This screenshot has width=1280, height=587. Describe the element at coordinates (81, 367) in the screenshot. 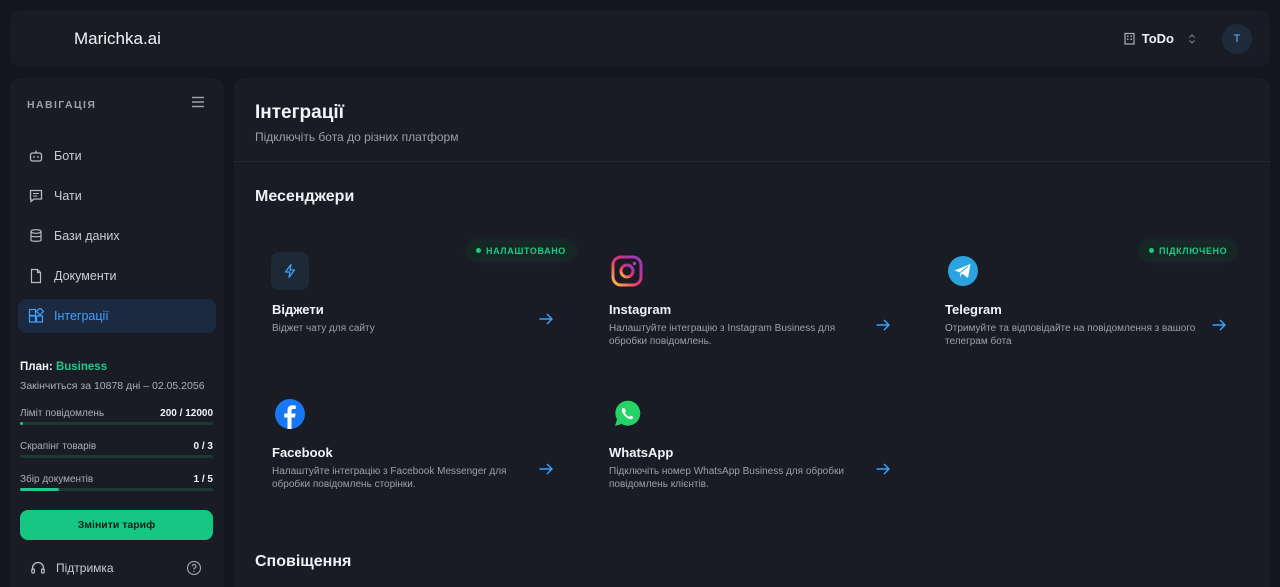

I see `plan-name: Business` at that location.